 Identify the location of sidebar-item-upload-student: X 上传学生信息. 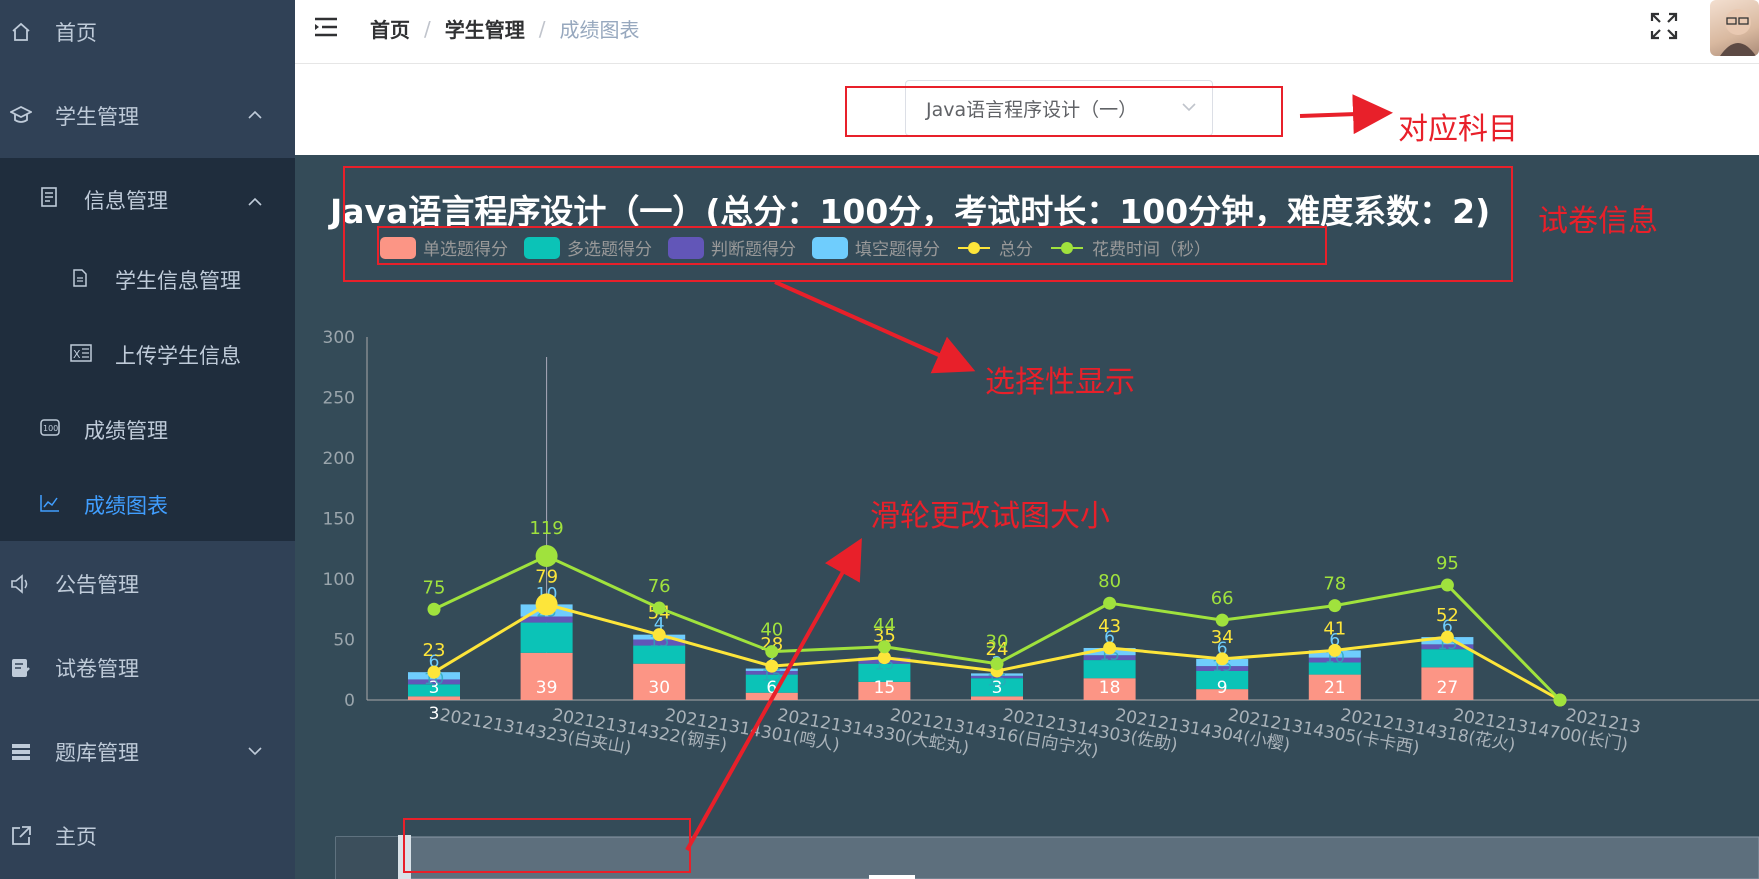
(147, 354).